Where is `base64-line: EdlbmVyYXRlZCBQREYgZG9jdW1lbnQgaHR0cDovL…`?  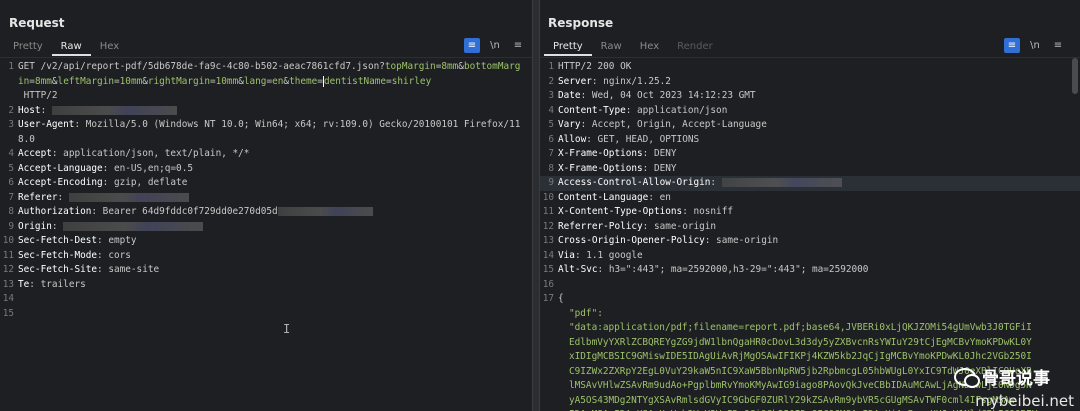 base64-line: EdlbmVyYXRlZCBQREYgZG9jdW1lbnQgaHR0cDovL… is located at coordinates (800, 342).